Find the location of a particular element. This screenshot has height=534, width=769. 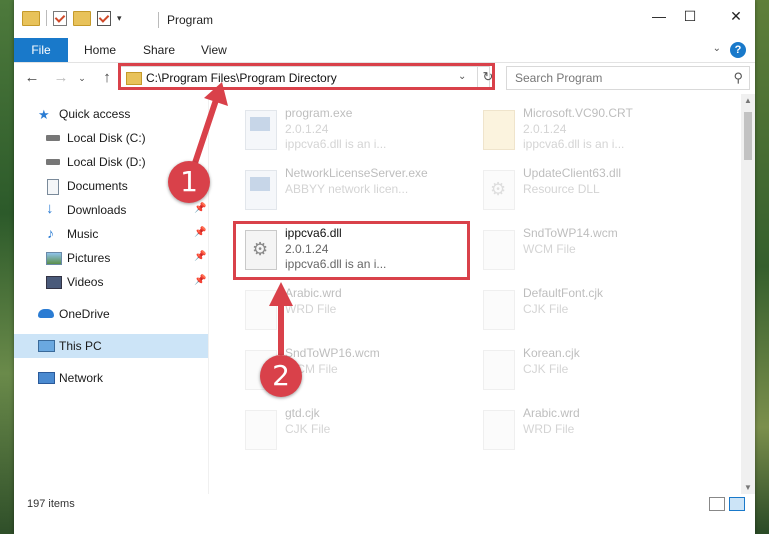

close-button: ✕ is located at coordinates (736, 16).